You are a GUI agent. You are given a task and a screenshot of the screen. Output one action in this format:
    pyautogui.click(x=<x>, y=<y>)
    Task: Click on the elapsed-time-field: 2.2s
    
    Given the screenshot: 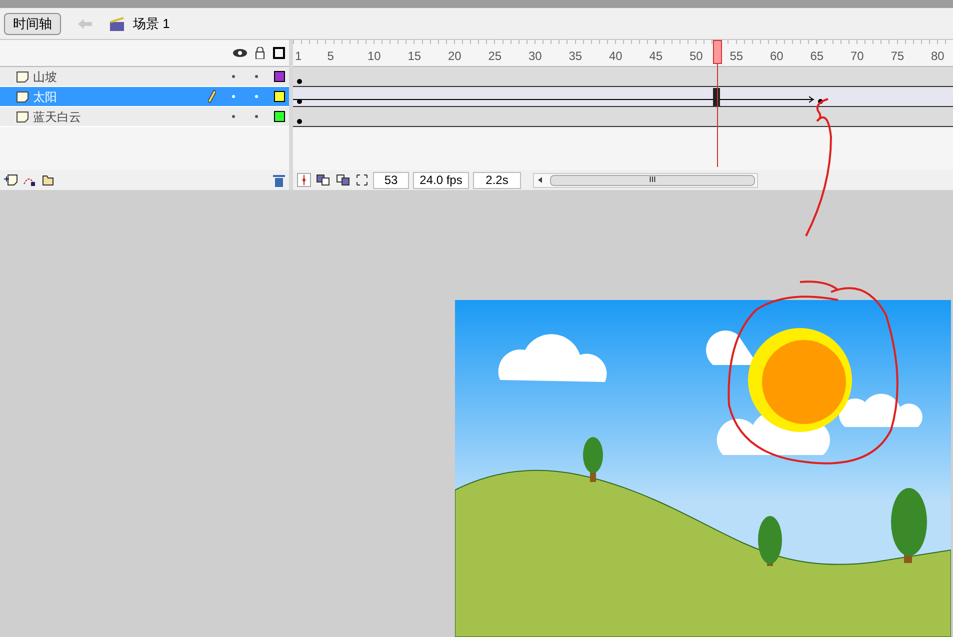 What is the action you would take?
    pyautogui.click(x=497, y=180)
    